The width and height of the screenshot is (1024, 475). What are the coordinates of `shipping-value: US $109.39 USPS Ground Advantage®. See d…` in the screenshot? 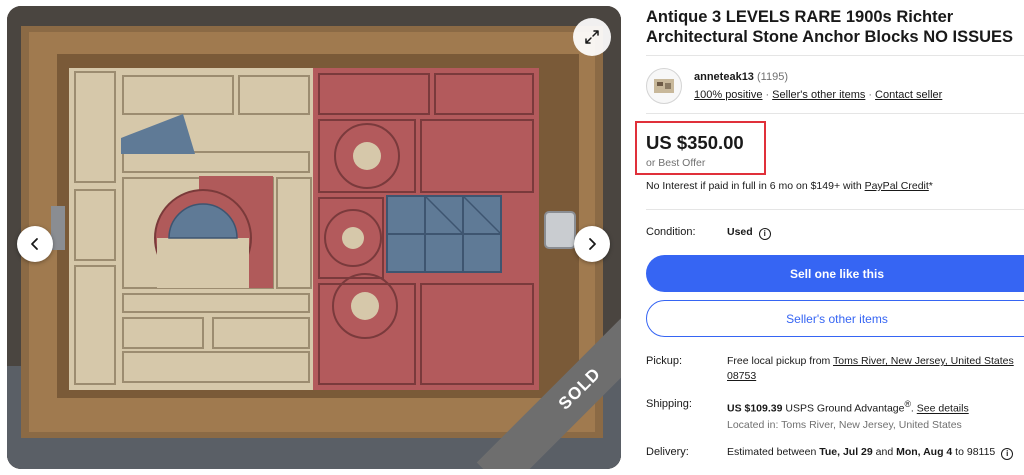 It's located at (848, 407).